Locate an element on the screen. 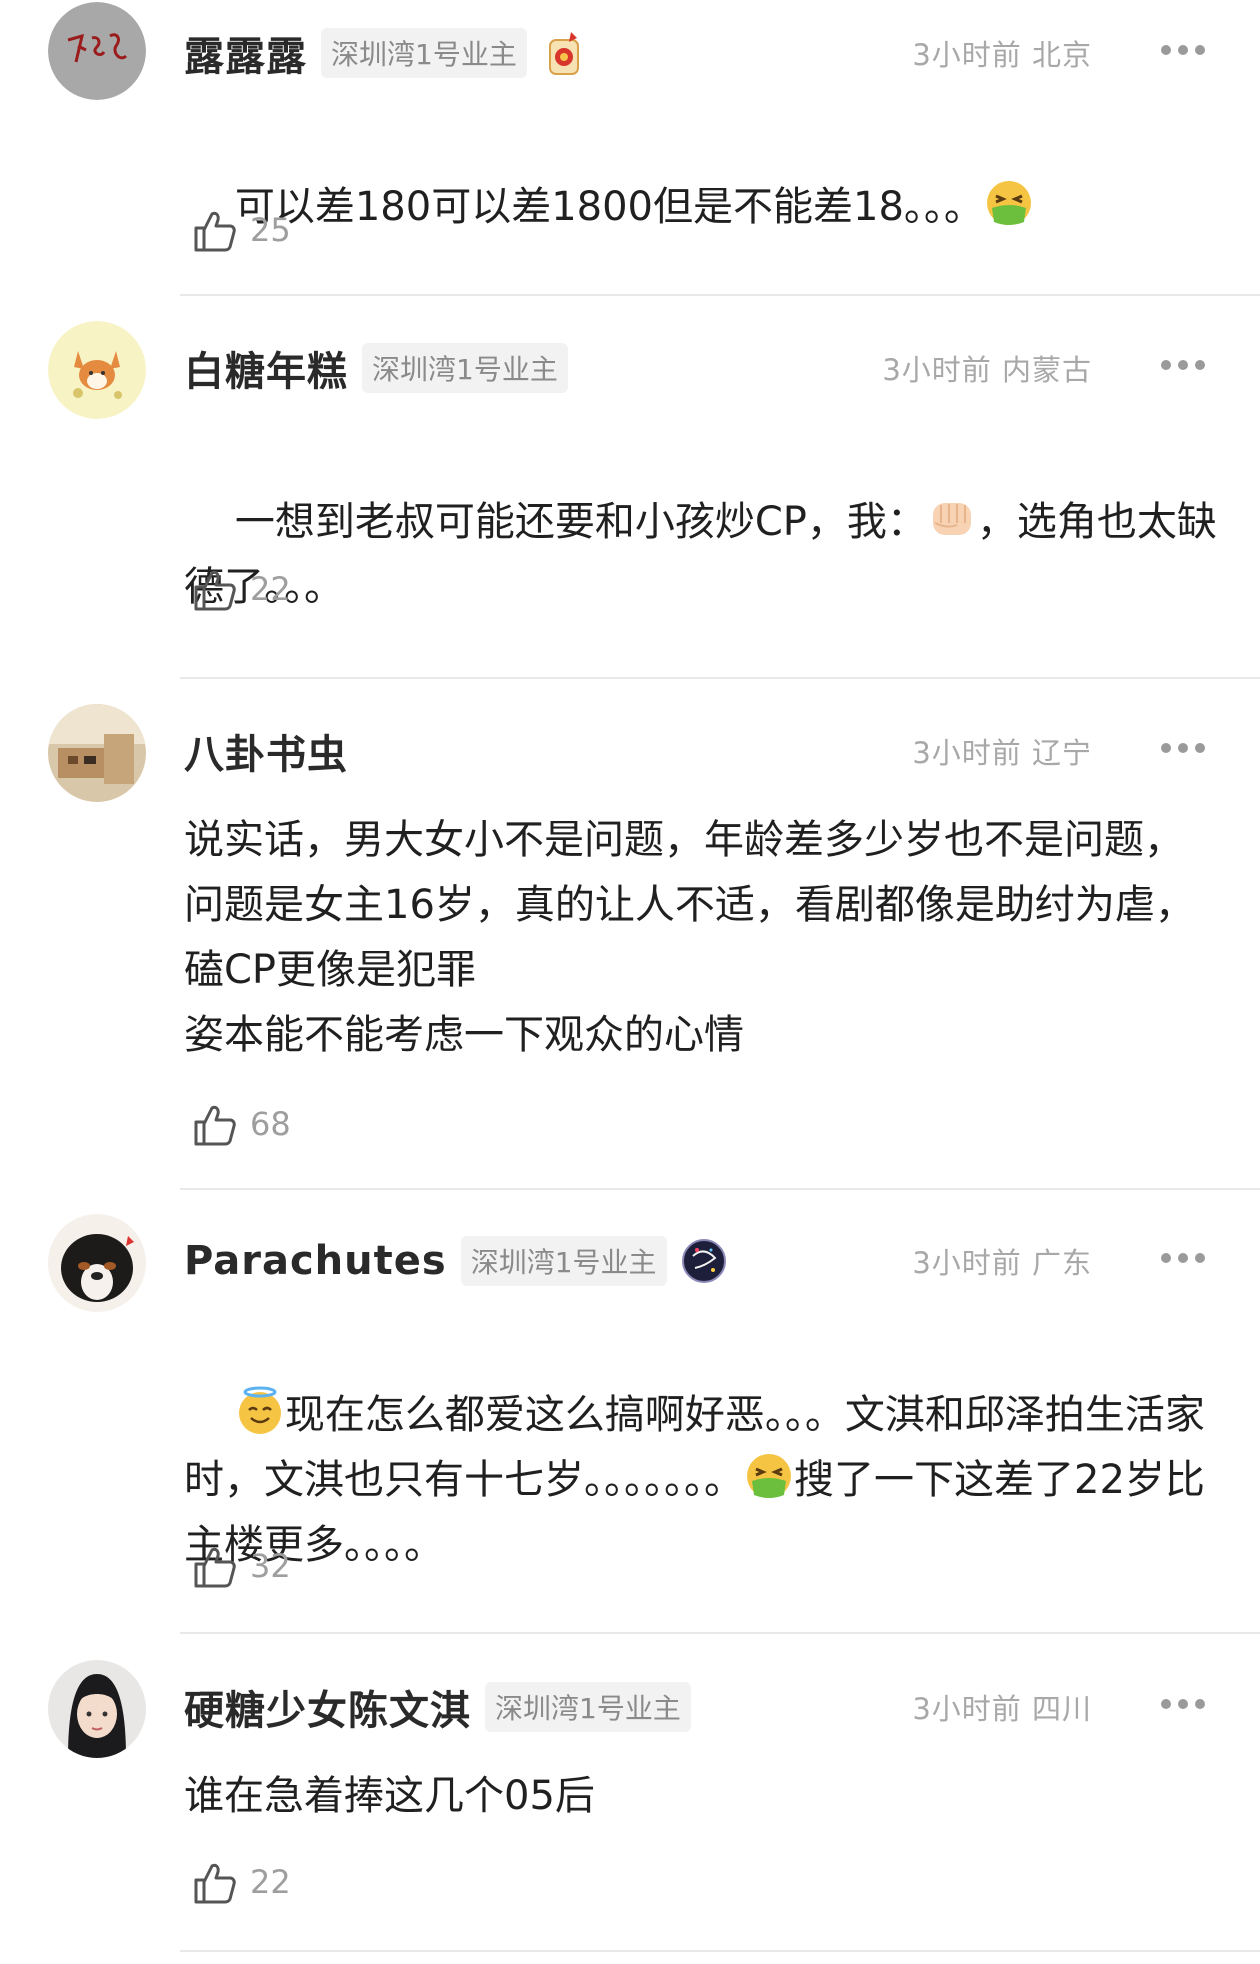 This screenshot has width=1260, height=1964. dog-avatar-icon is located at coordinates (97, 1263).